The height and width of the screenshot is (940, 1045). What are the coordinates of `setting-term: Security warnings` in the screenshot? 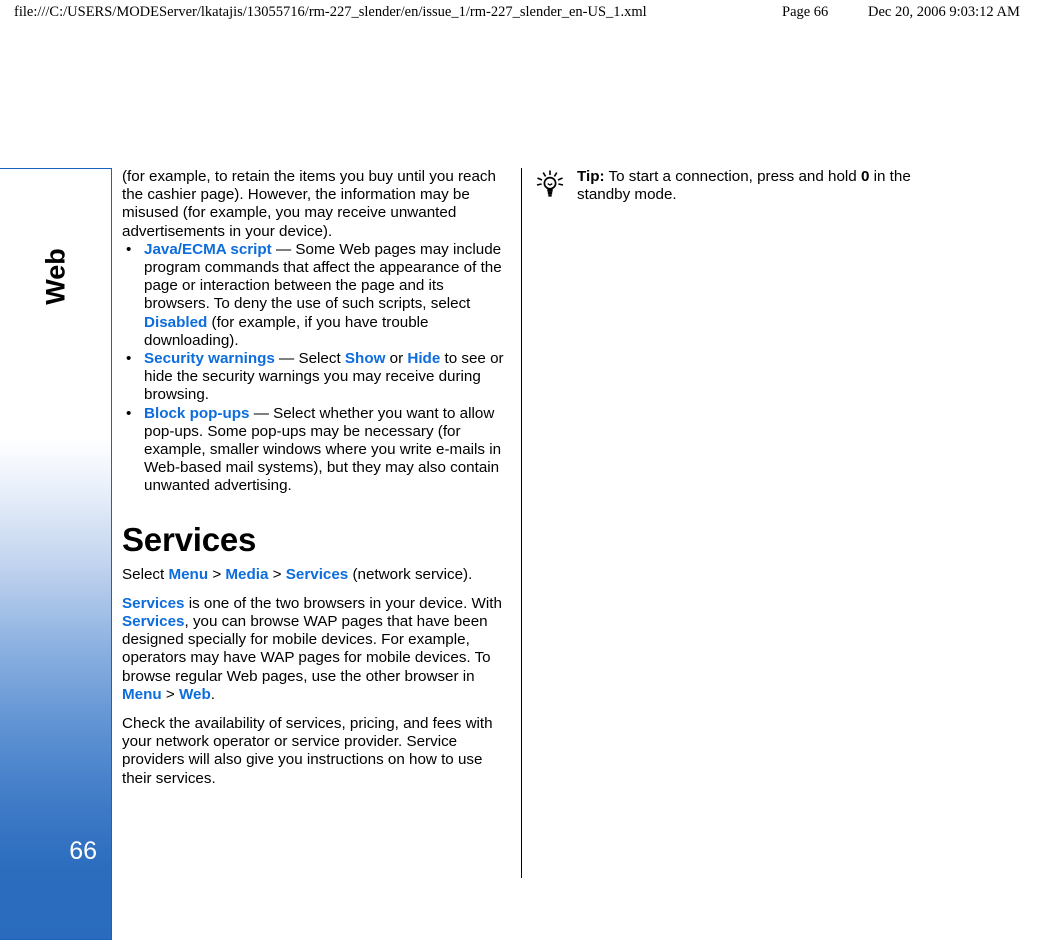 It's located at (209, 358).